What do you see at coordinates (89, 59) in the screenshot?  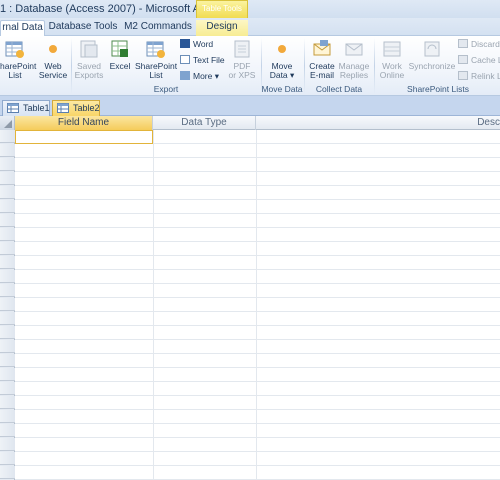 I see `saved-exports-button: Saved Exports` at bounding box center [89, 59].